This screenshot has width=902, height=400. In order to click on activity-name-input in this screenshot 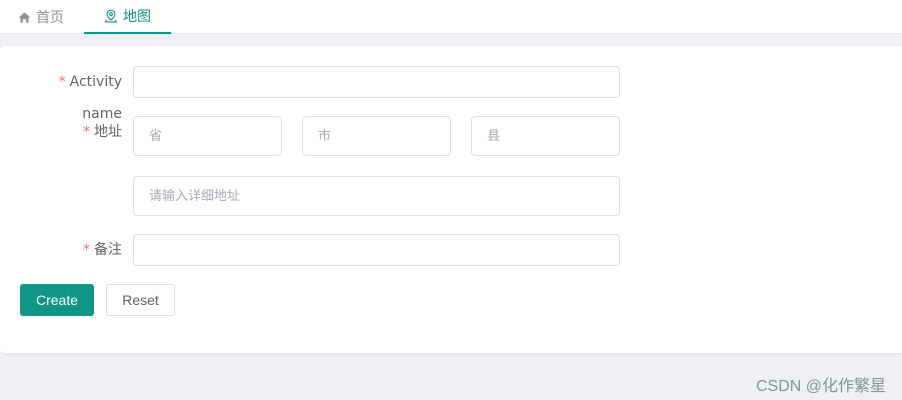, I will do `click(376, 82)`.